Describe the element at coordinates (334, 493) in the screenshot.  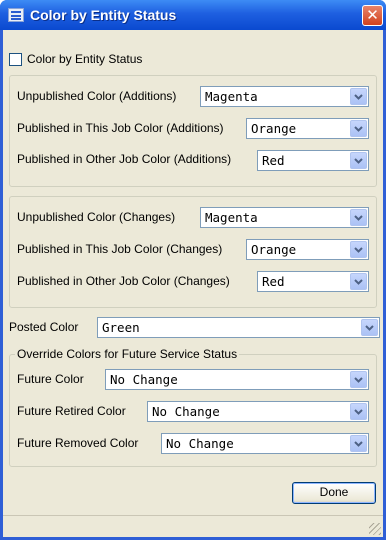
I see `done-button: Done` at that location.